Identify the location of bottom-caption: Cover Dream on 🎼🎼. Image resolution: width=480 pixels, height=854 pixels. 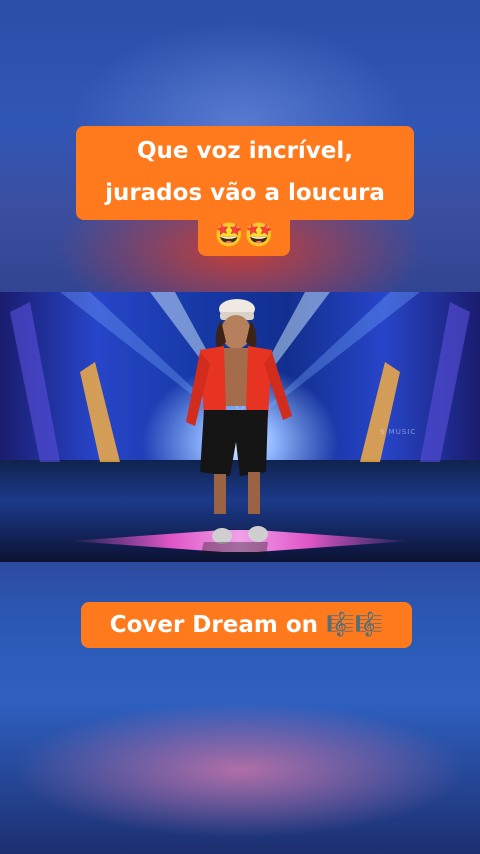
(246, 625).